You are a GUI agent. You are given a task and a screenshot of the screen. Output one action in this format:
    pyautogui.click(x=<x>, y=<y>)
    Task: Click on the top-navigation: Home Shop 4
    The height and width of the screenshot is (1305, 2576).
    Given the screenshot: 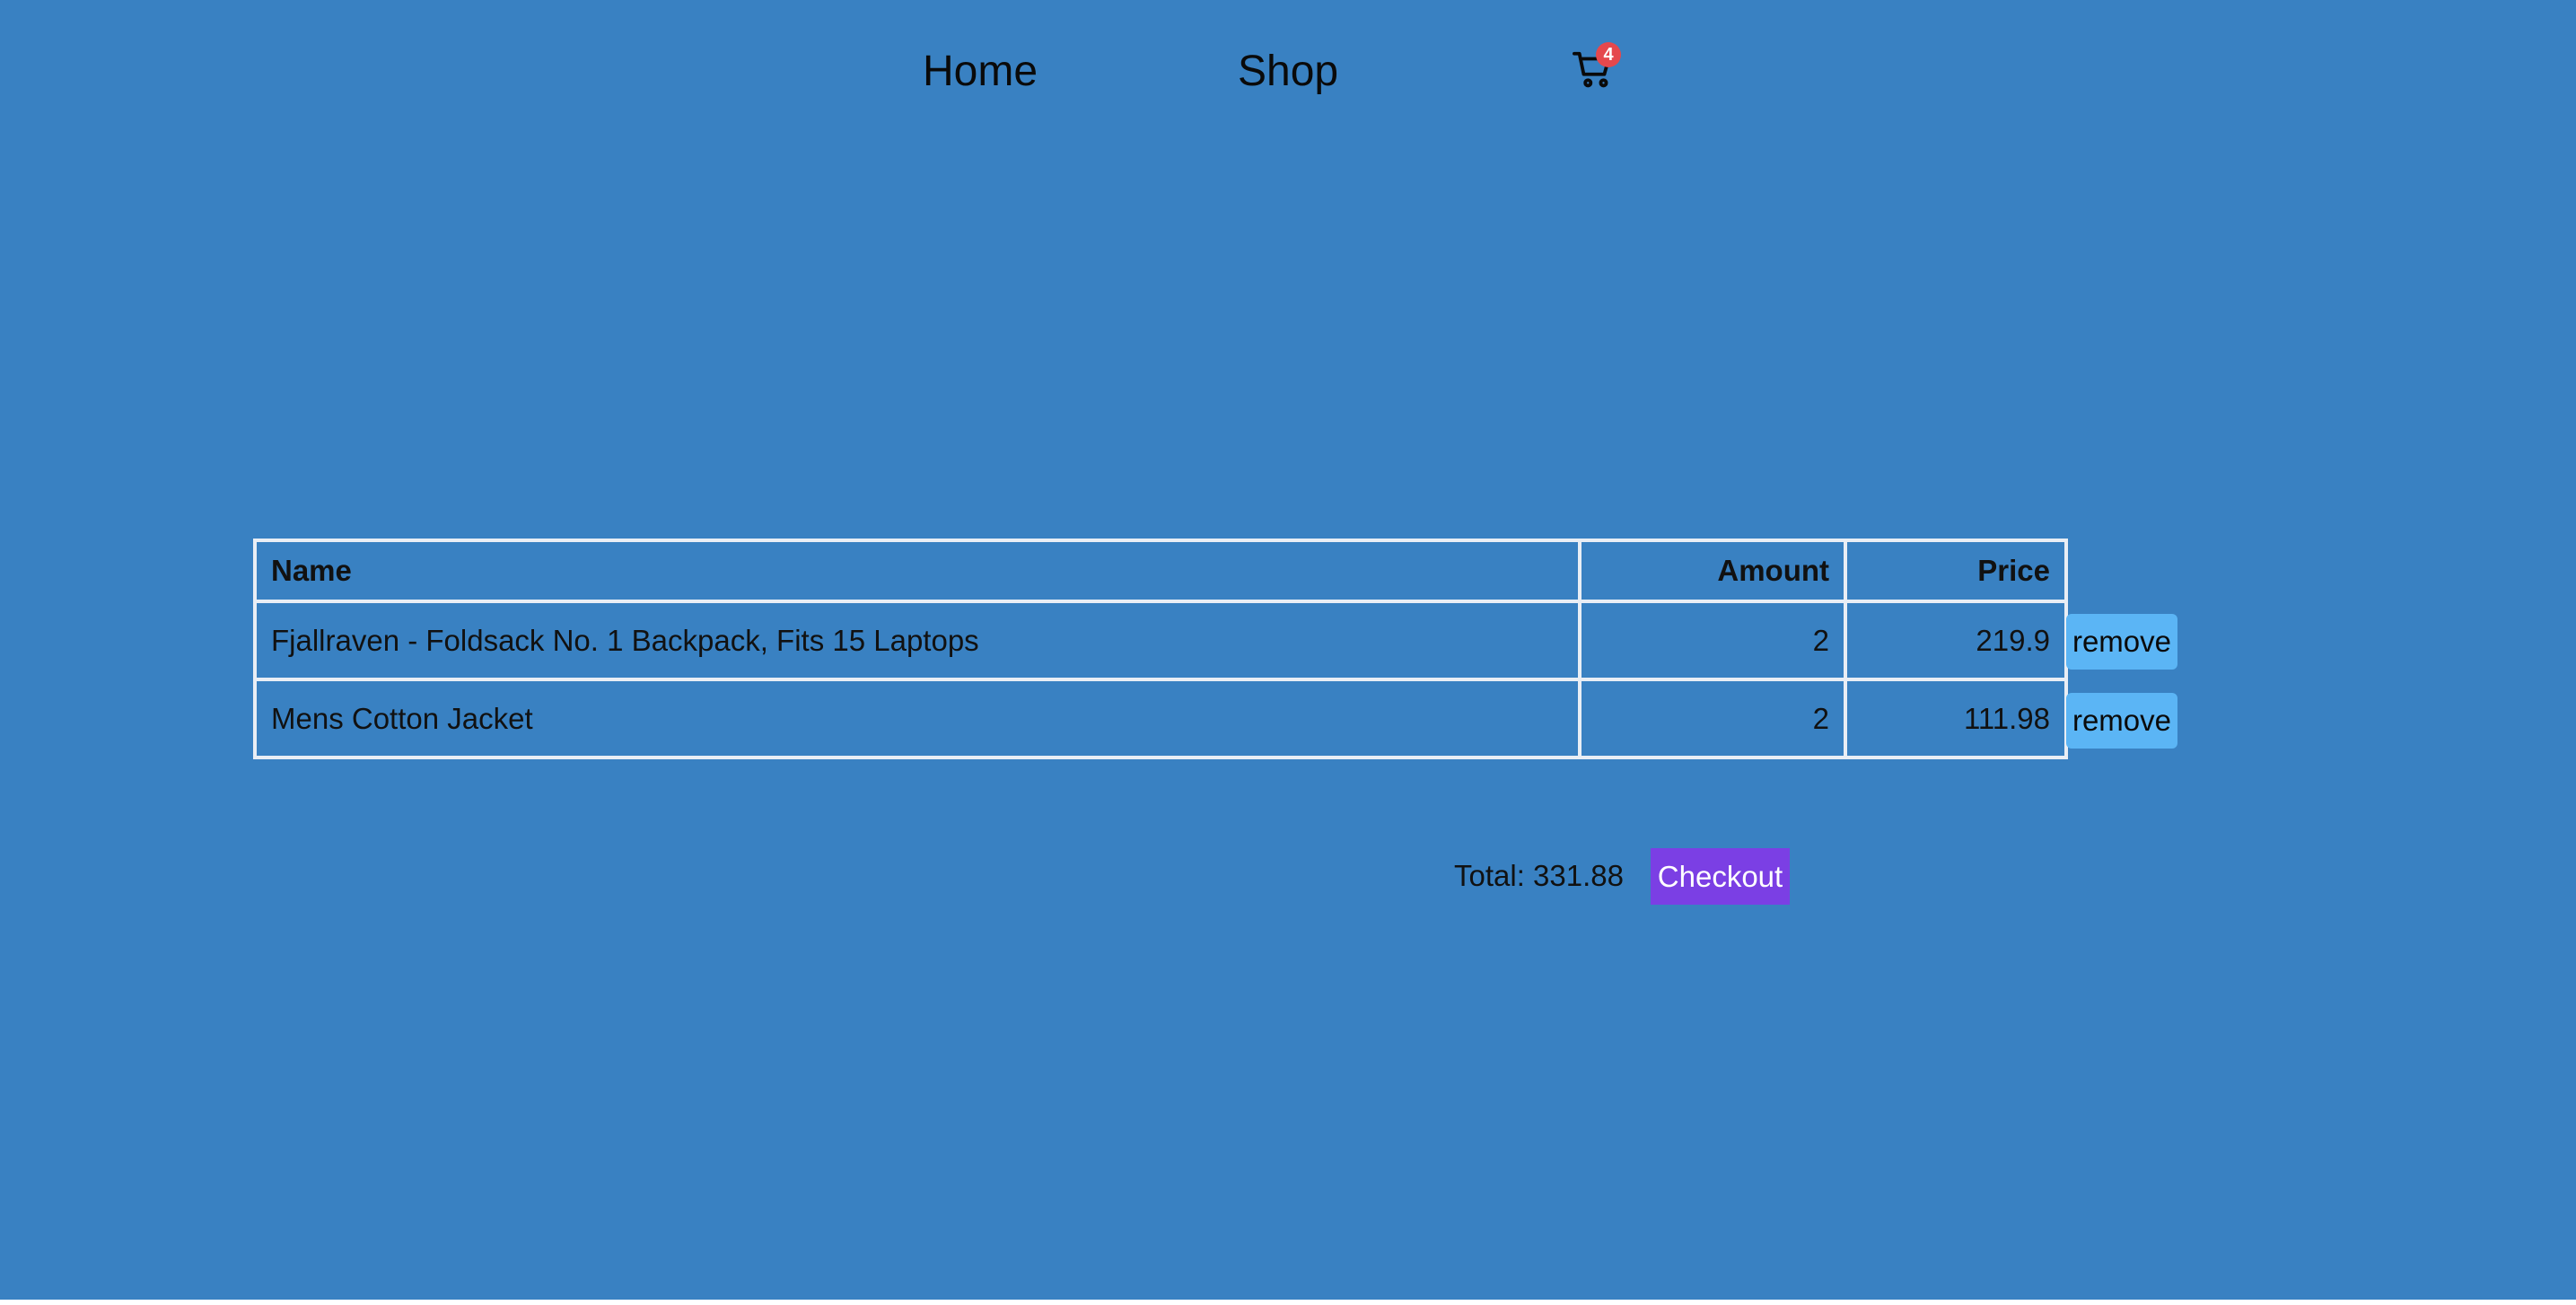 What is the action you would take?
    pyautogui.click(x=1288, y=74)
    